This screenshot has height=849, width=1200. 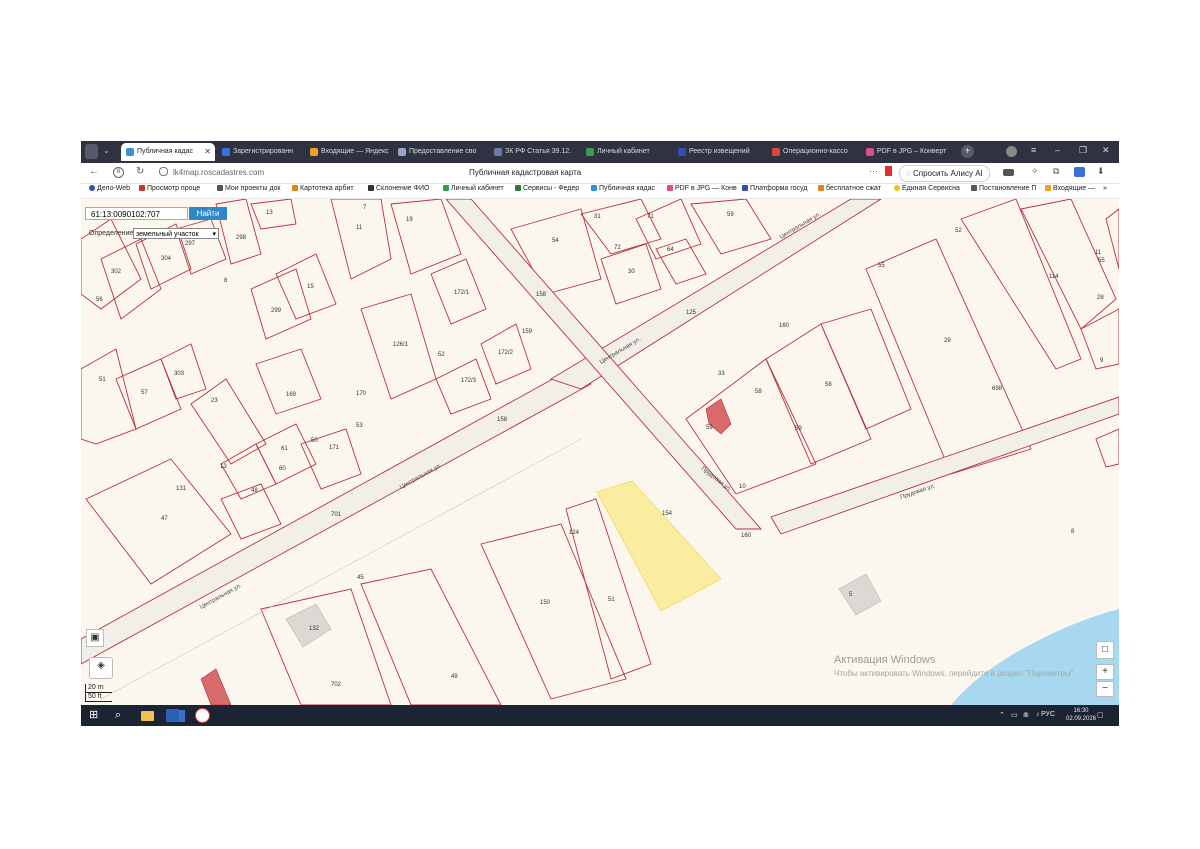 I want to click on fullscreen-icon: ▣, so click(x=95, y=638).